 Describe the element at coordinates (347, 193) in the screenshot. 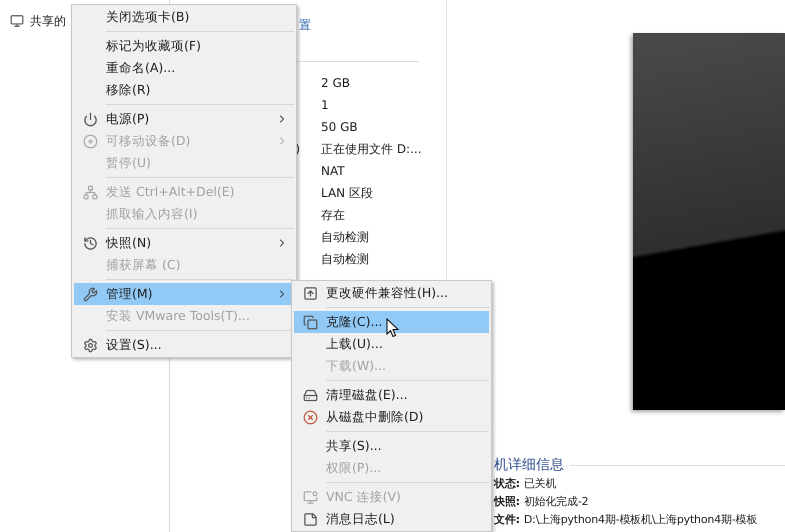

I see `device-value: LAN 区段` at that location.